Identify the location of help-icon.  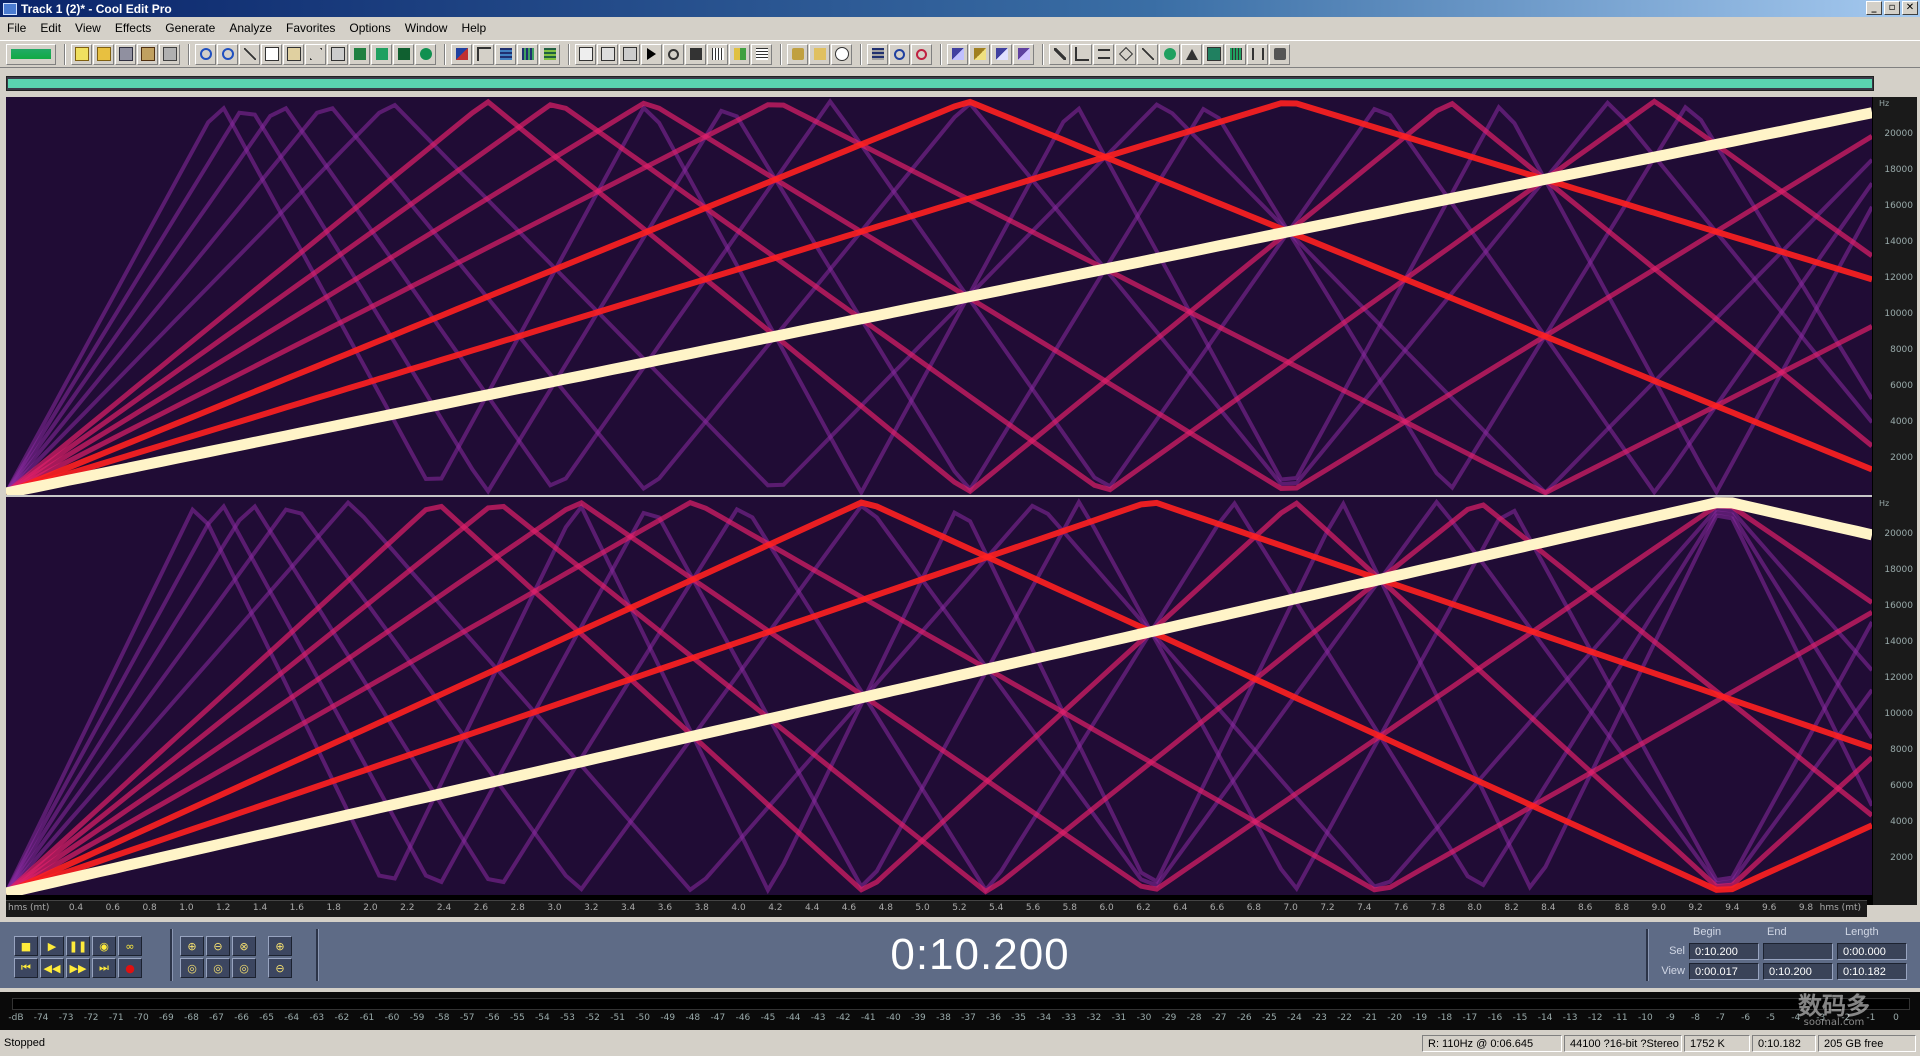
(841, 54).